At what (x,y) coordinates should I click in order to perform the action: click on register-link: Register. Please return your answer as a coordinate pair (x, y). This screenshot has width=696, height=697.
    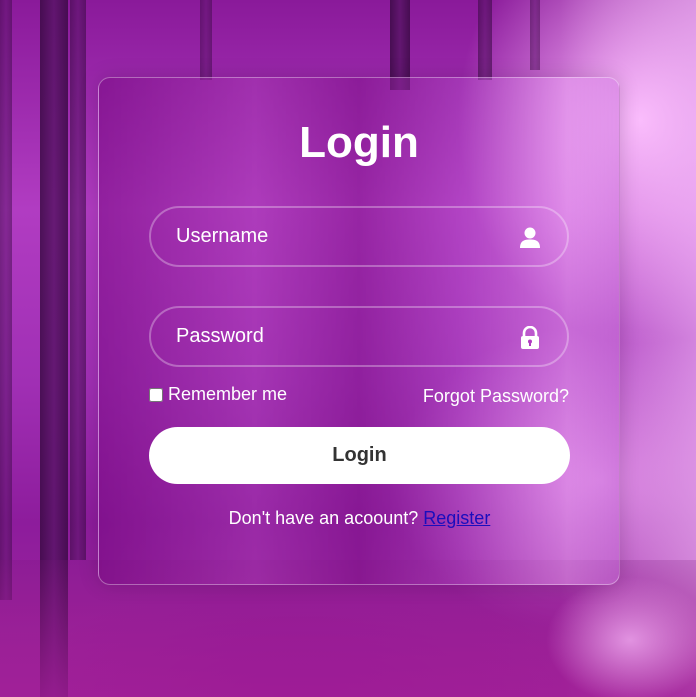
    Looking at the image, I should click on (456, 518).